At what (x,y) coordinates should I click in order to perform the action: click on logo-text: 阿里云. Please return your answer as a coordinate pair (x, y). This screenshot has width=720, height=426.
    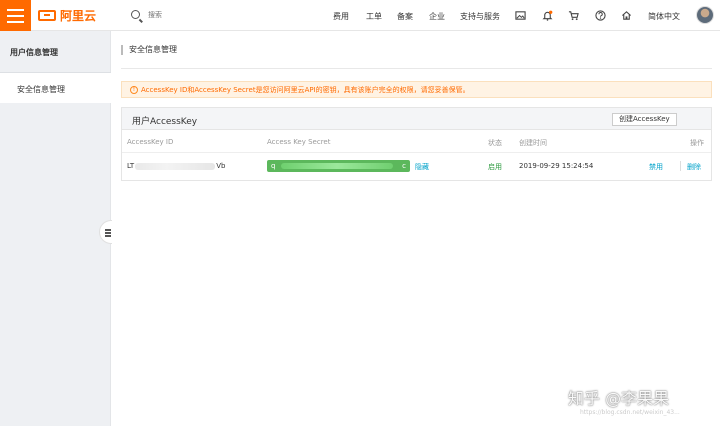
    Looking at the image, I should click on (78, 16).